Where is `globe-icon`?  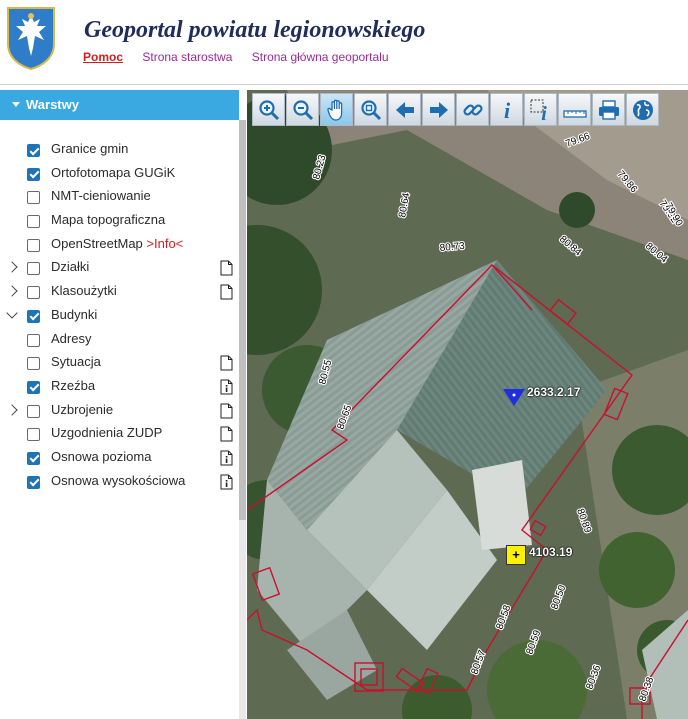 globe-icon is located at coordinates (642, 109).